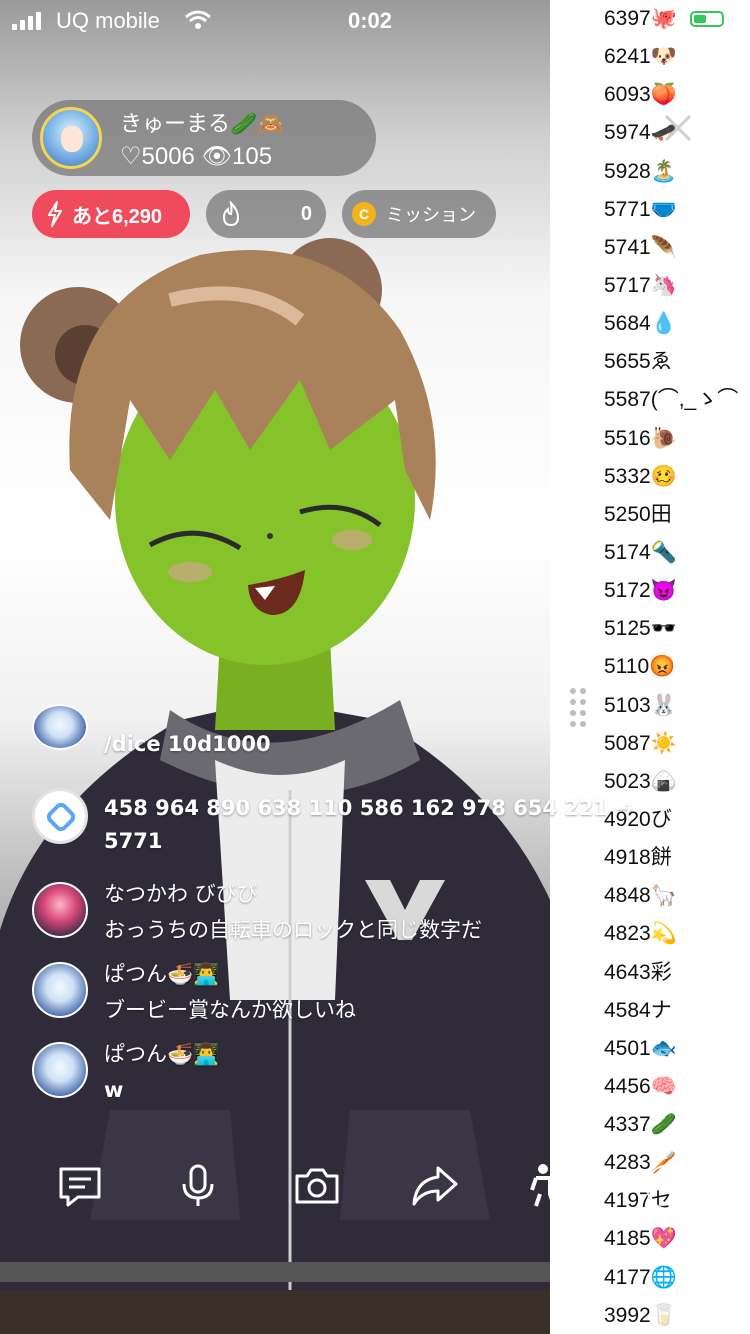 The image size is (750, 1334). Describe the element at coordinates (364, 214) in the screenshot. I see `coin-icon: C` at that location.